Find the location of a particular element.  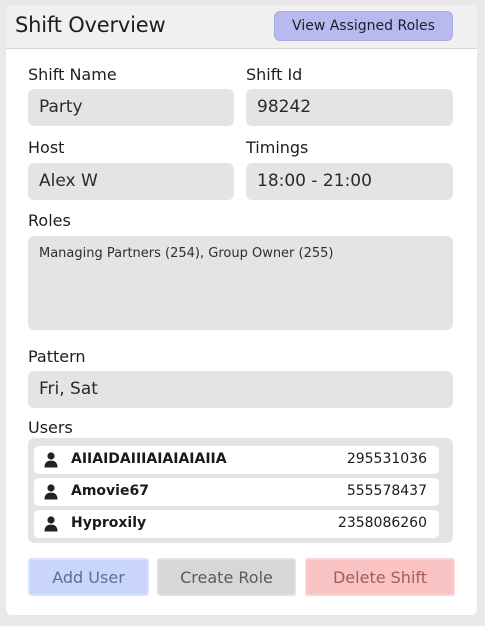

user-row: AIIAIDAIIIAIAIAIAIIA 295531036 is located at coordinates (236, 460).